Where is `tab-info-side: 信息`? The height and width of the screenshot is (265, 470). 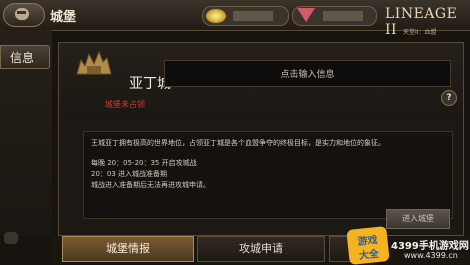 tab-info-side: 信息 is located at coordinates (25, 57).